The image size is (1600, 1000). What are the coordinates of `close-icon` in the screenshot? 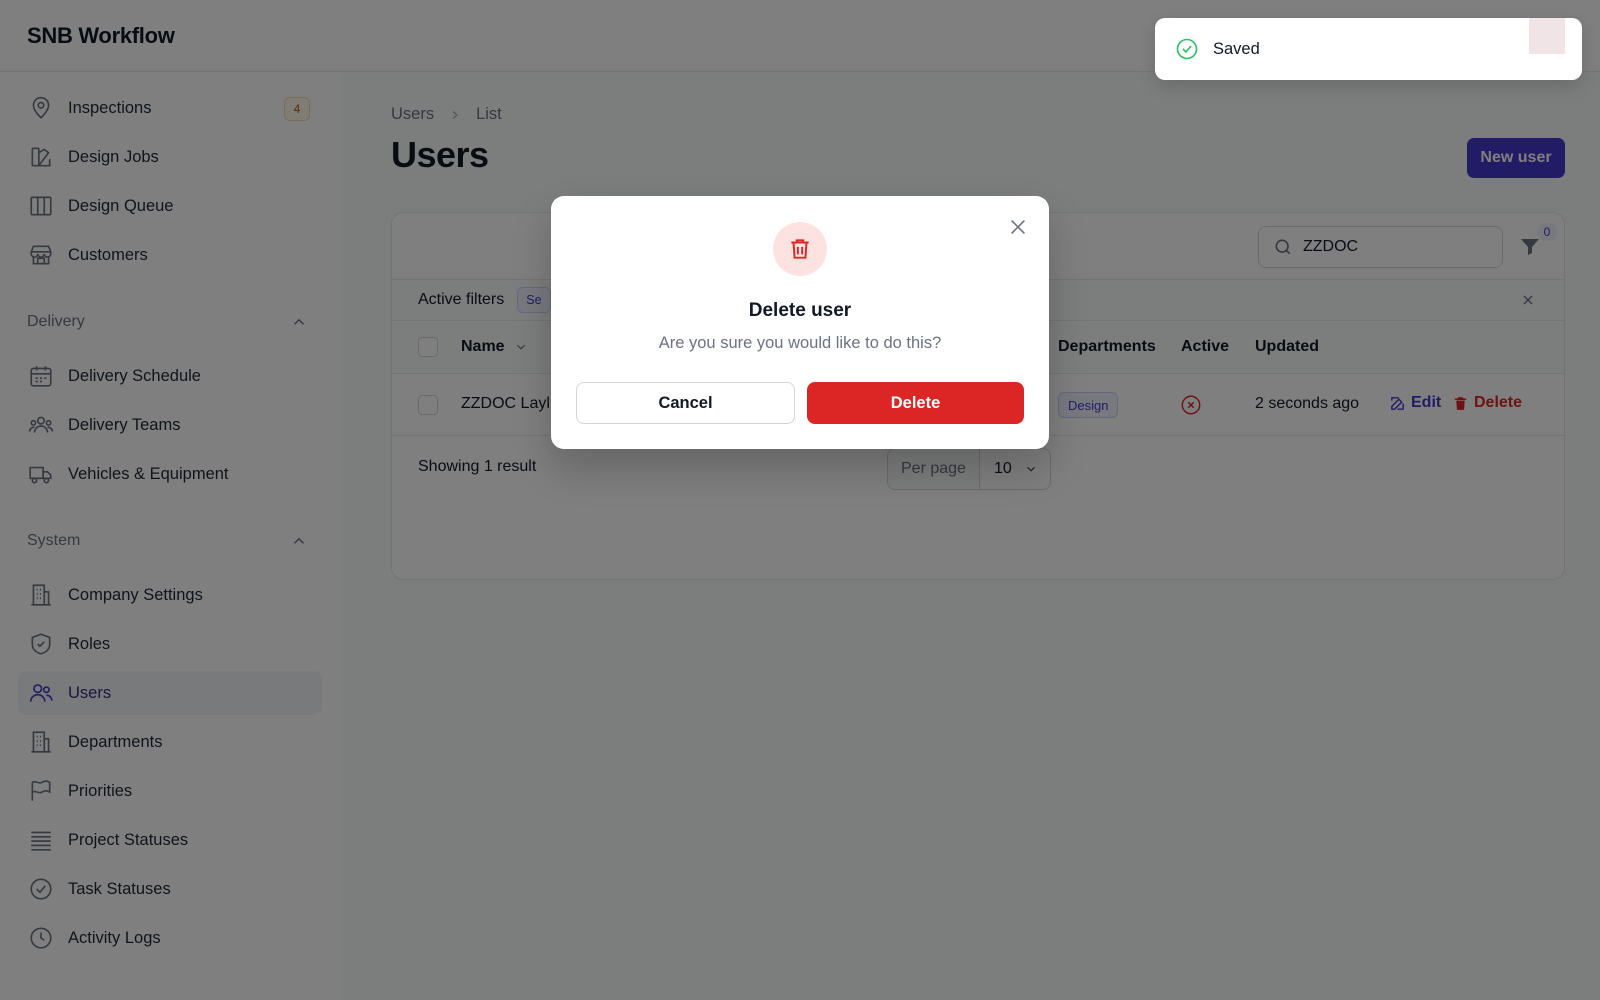 It's located at (1018, 227).